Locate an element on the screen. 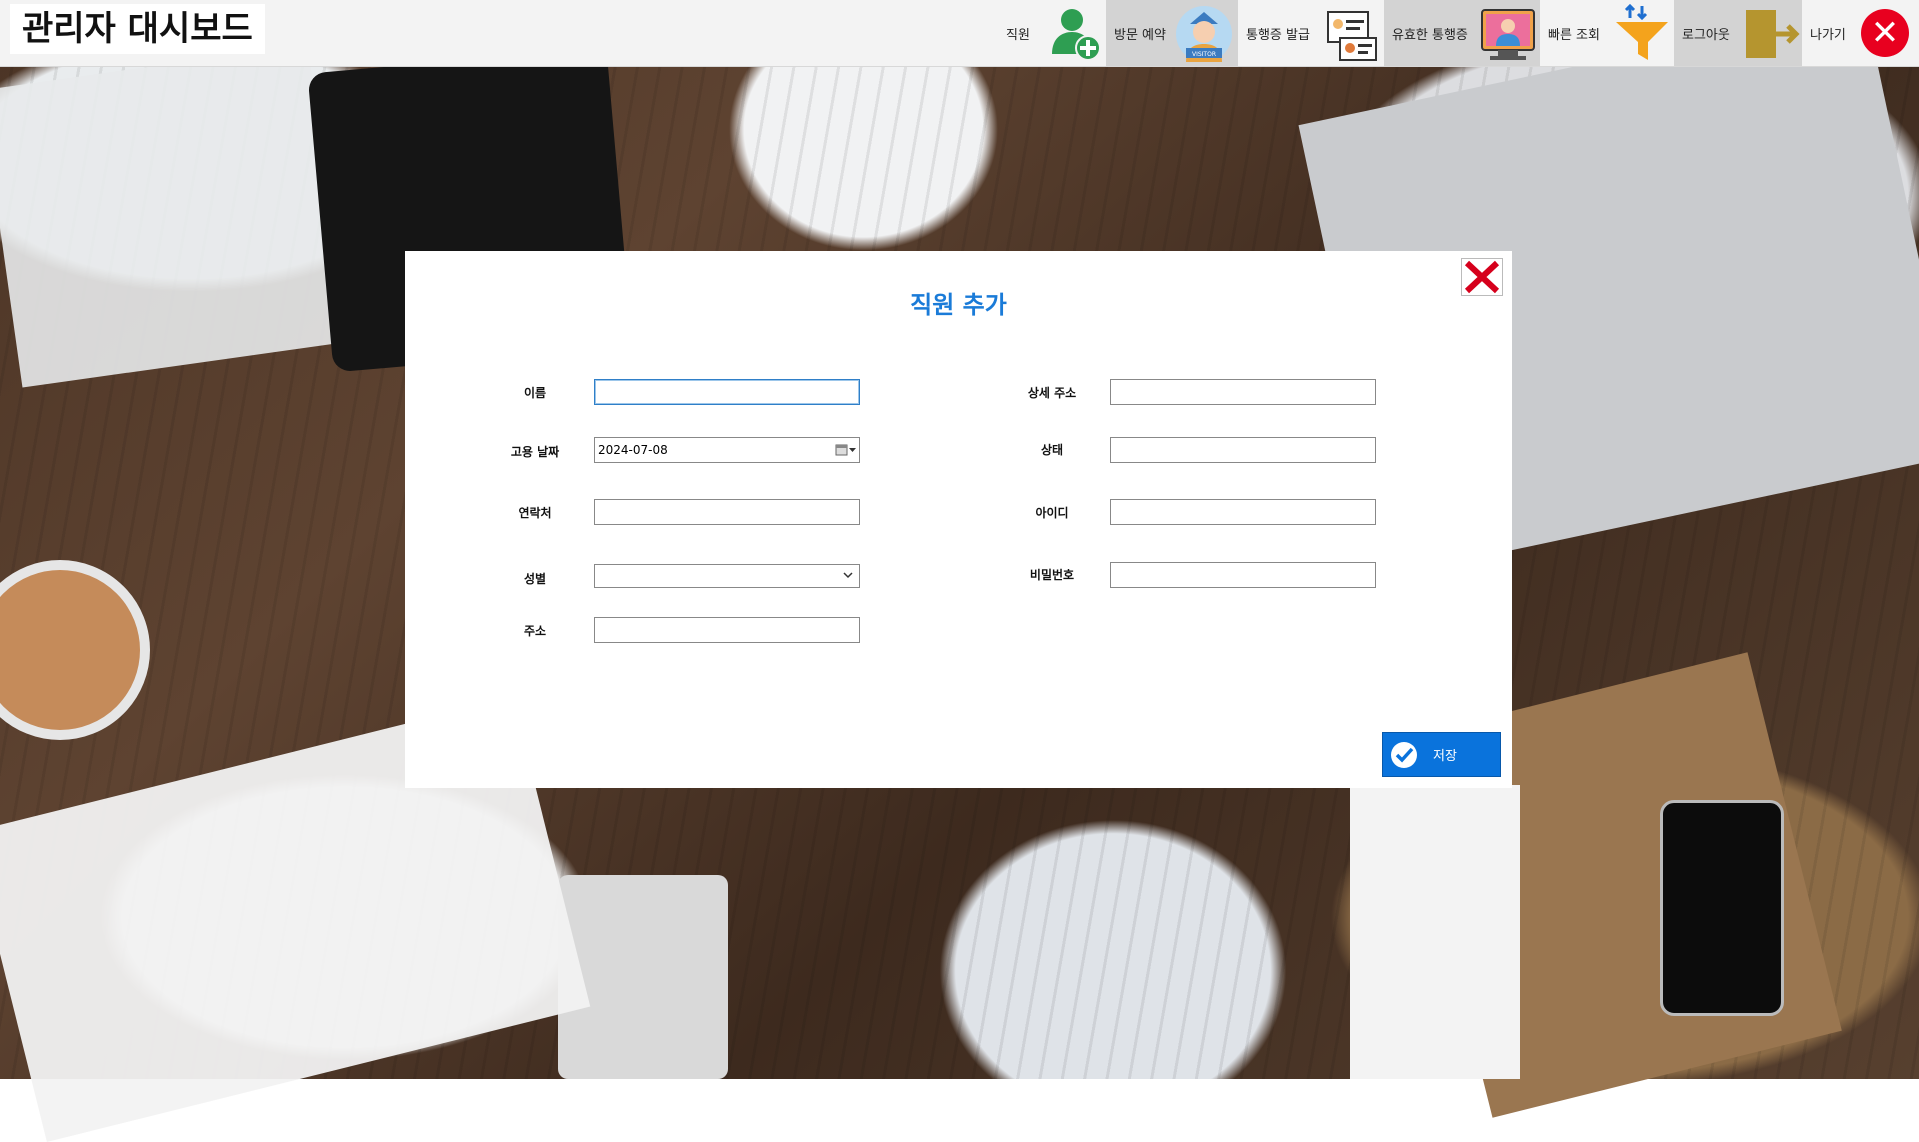  save-button: 저장 is located at coordinates (1441, 754).